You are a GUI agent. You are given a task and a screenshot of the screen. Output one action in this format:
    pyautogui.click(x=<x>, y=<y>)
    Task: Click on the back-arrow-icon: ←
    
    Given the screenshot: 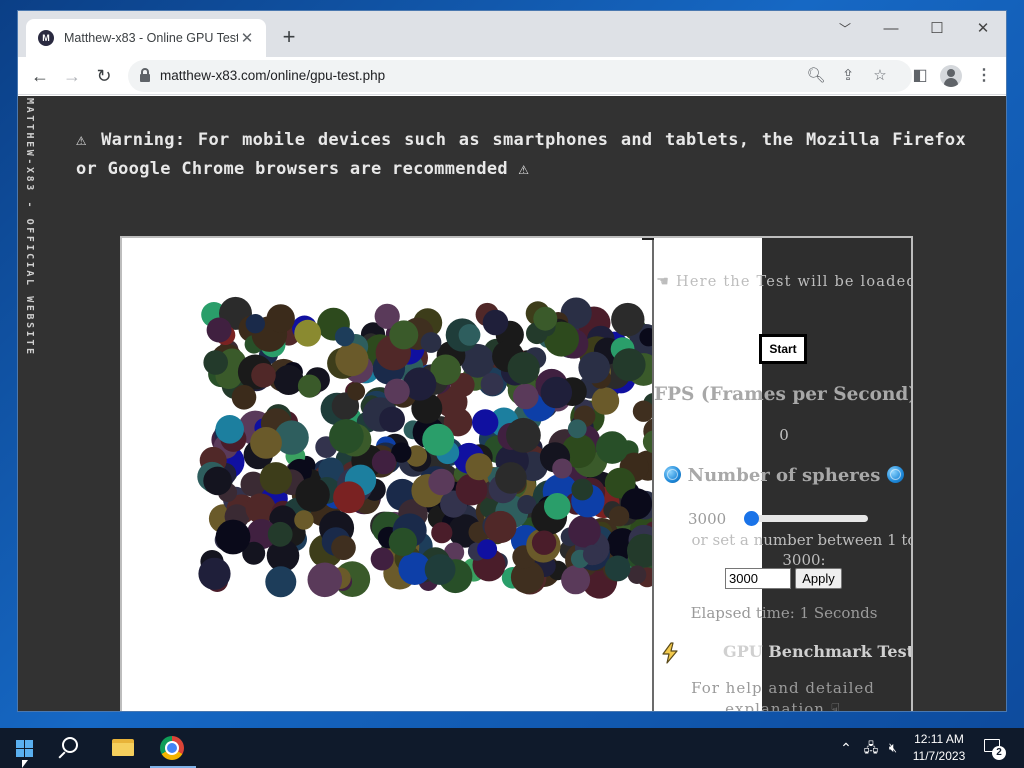 What is the action you would take?
    pyautogui.click(x=40, y=76)
    